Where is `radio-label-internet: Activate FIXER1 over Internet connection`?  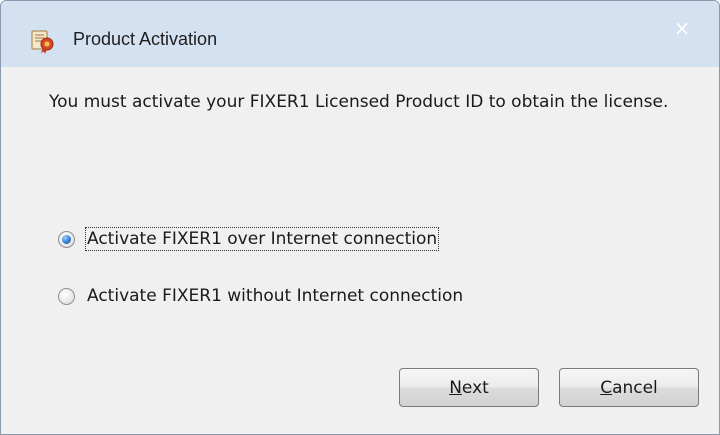
radio-label-internet: Activate FIXER1 over Internet connection is located at coordinates (262, 239).